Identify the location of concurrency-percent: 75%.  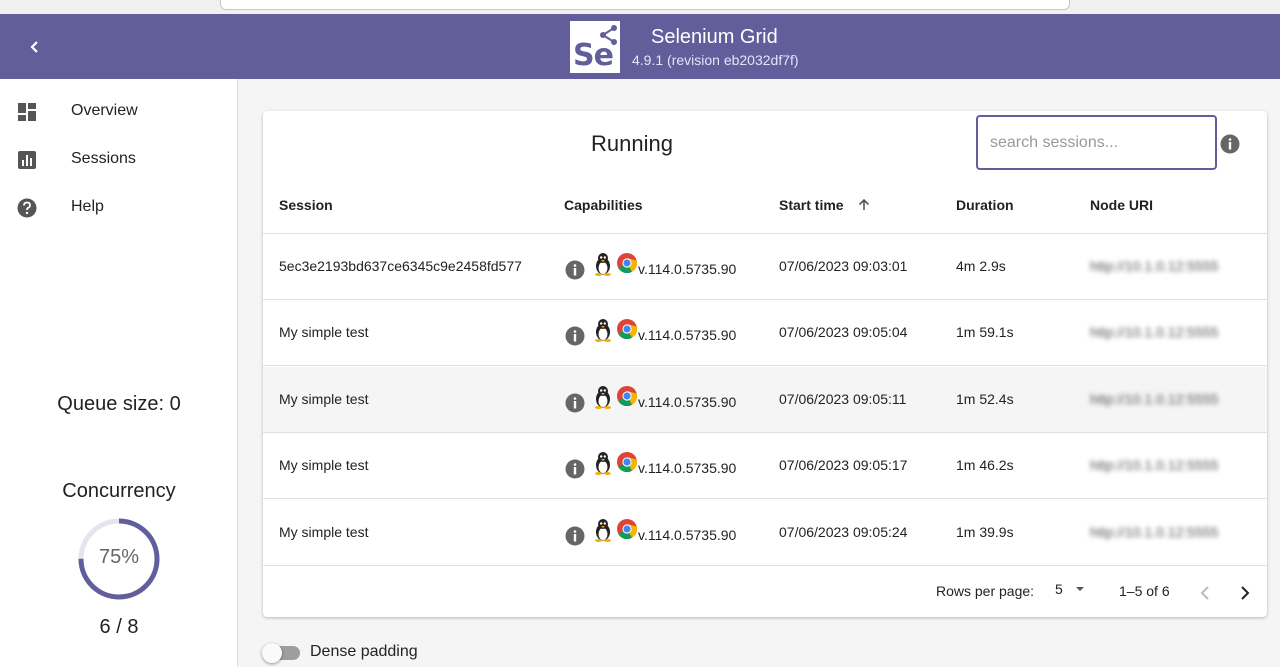
(119, 557).